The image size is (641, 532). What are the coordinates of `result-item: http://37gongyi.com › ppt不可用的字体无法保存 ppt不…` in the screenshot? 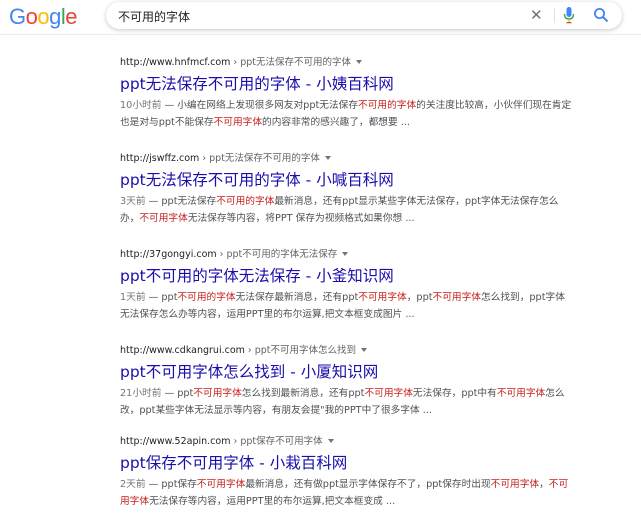 It's located at (350, 286).